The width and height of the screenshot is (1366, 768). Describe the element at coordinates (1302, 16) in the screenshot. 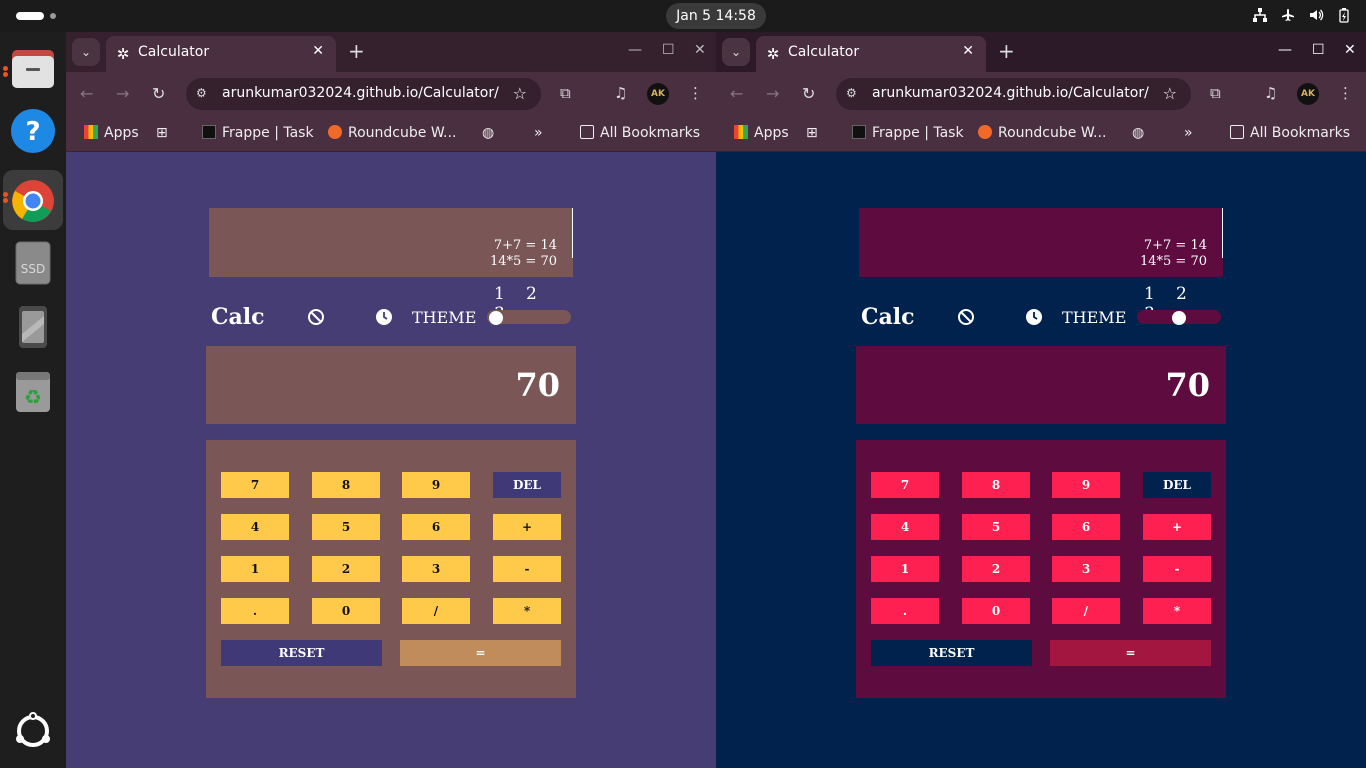

I see `system-tray` at that location.